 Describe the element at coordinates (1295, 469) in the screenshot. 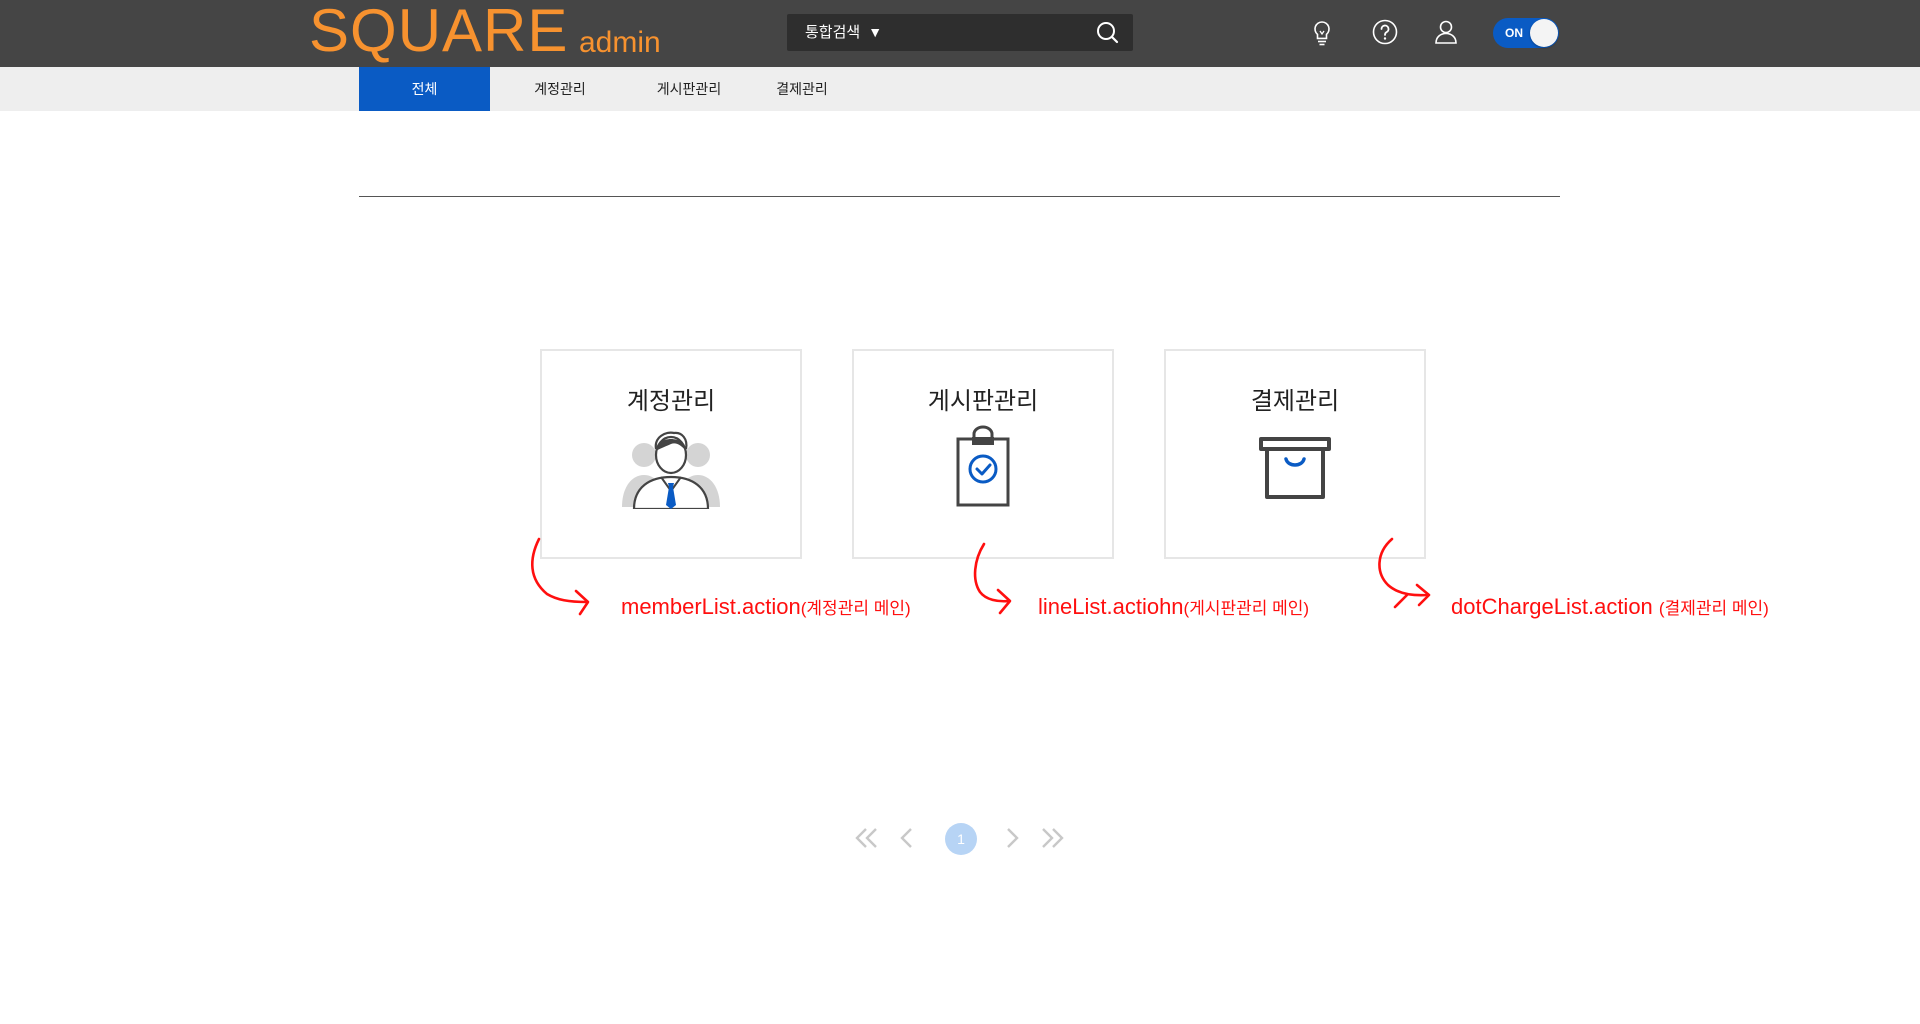

I see `payment-box-icon` at that location.